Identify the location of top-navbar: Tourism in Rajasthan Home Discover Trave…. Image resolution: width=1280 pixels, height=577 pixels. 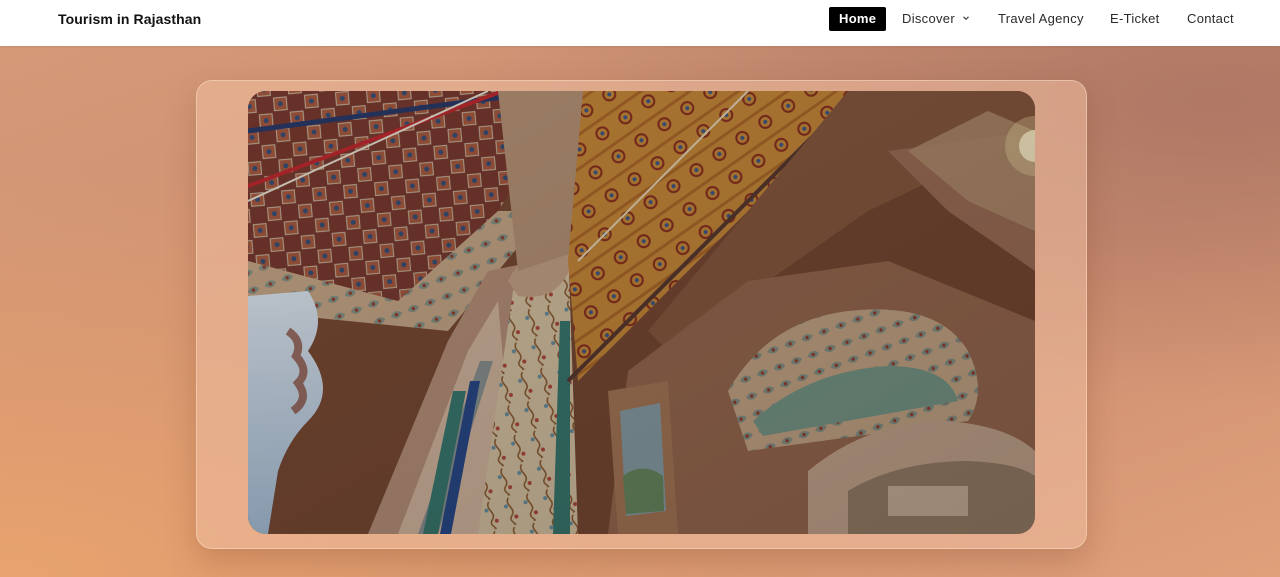
(640, 23).